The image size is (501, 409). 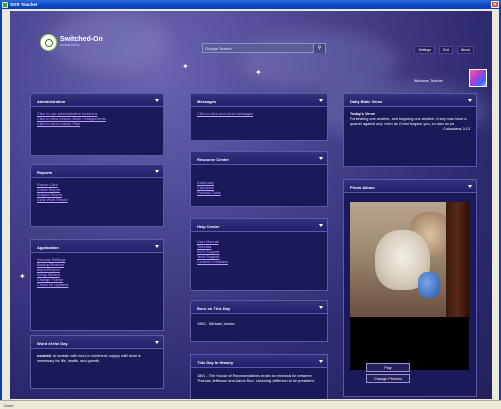 What do you see at coordinates (5, 4) in the screenshot?
I see `app-icon` at bounding box center [5, 4].